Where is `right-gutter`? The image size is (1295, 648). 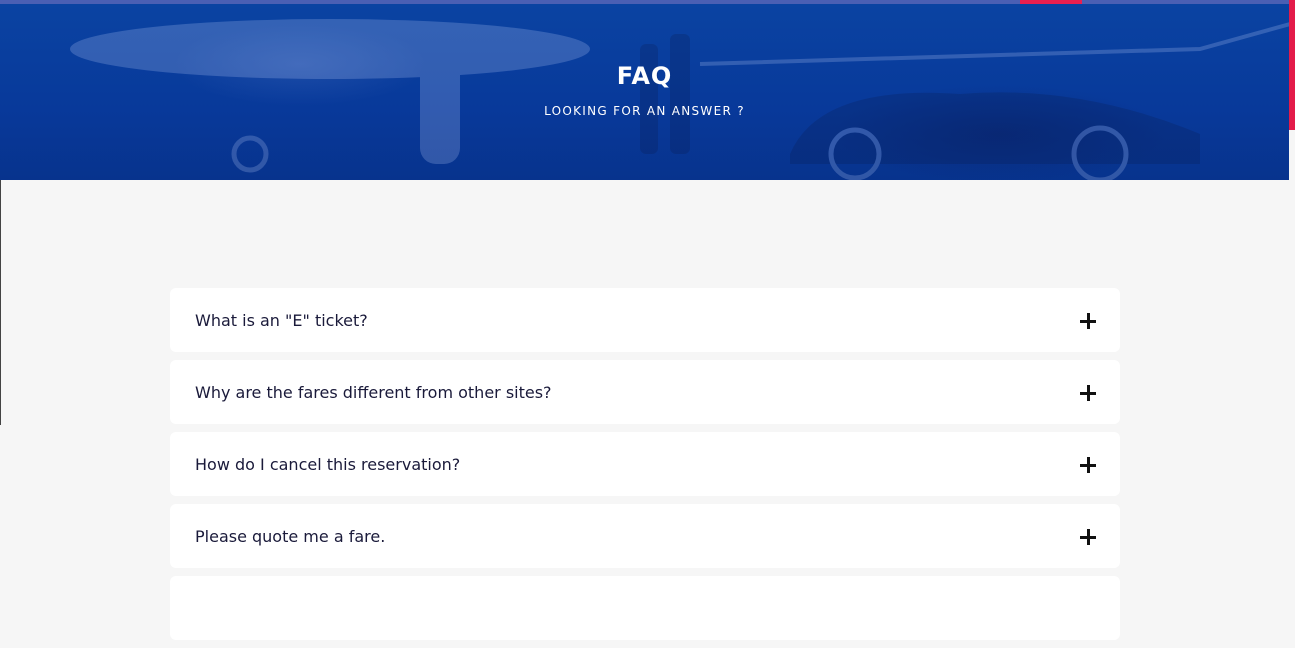 right-gutter is located at coordinates (1292, 354).